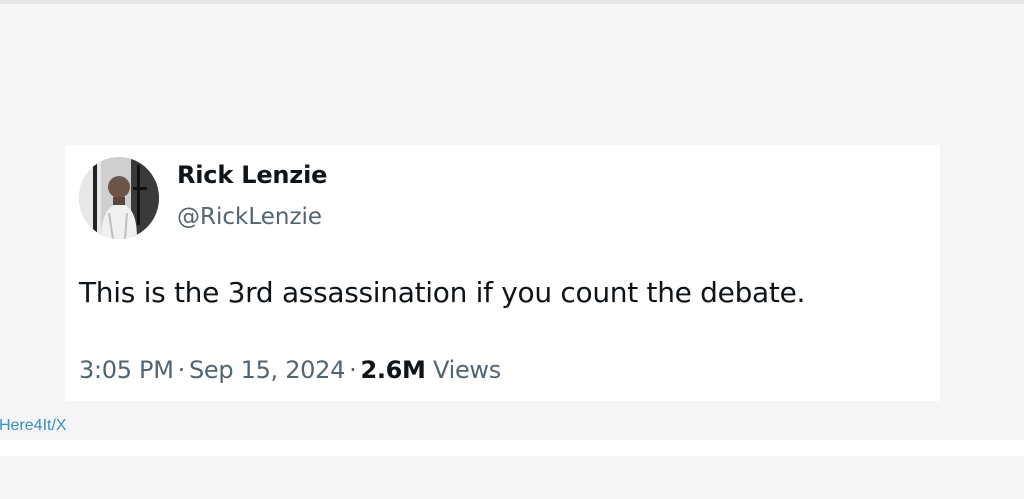 The width and height of the screenshot is (1024, 499). I want to click on avatar, so click(119, 198).